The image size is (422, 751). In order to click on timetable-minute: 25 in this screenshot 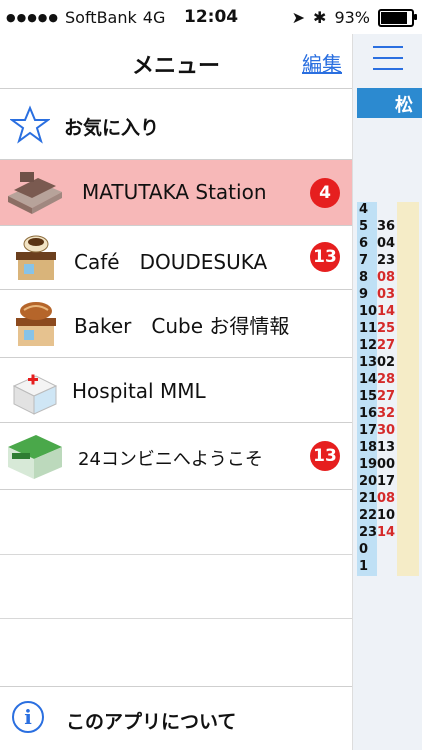, I will do `click(386, 328)`.